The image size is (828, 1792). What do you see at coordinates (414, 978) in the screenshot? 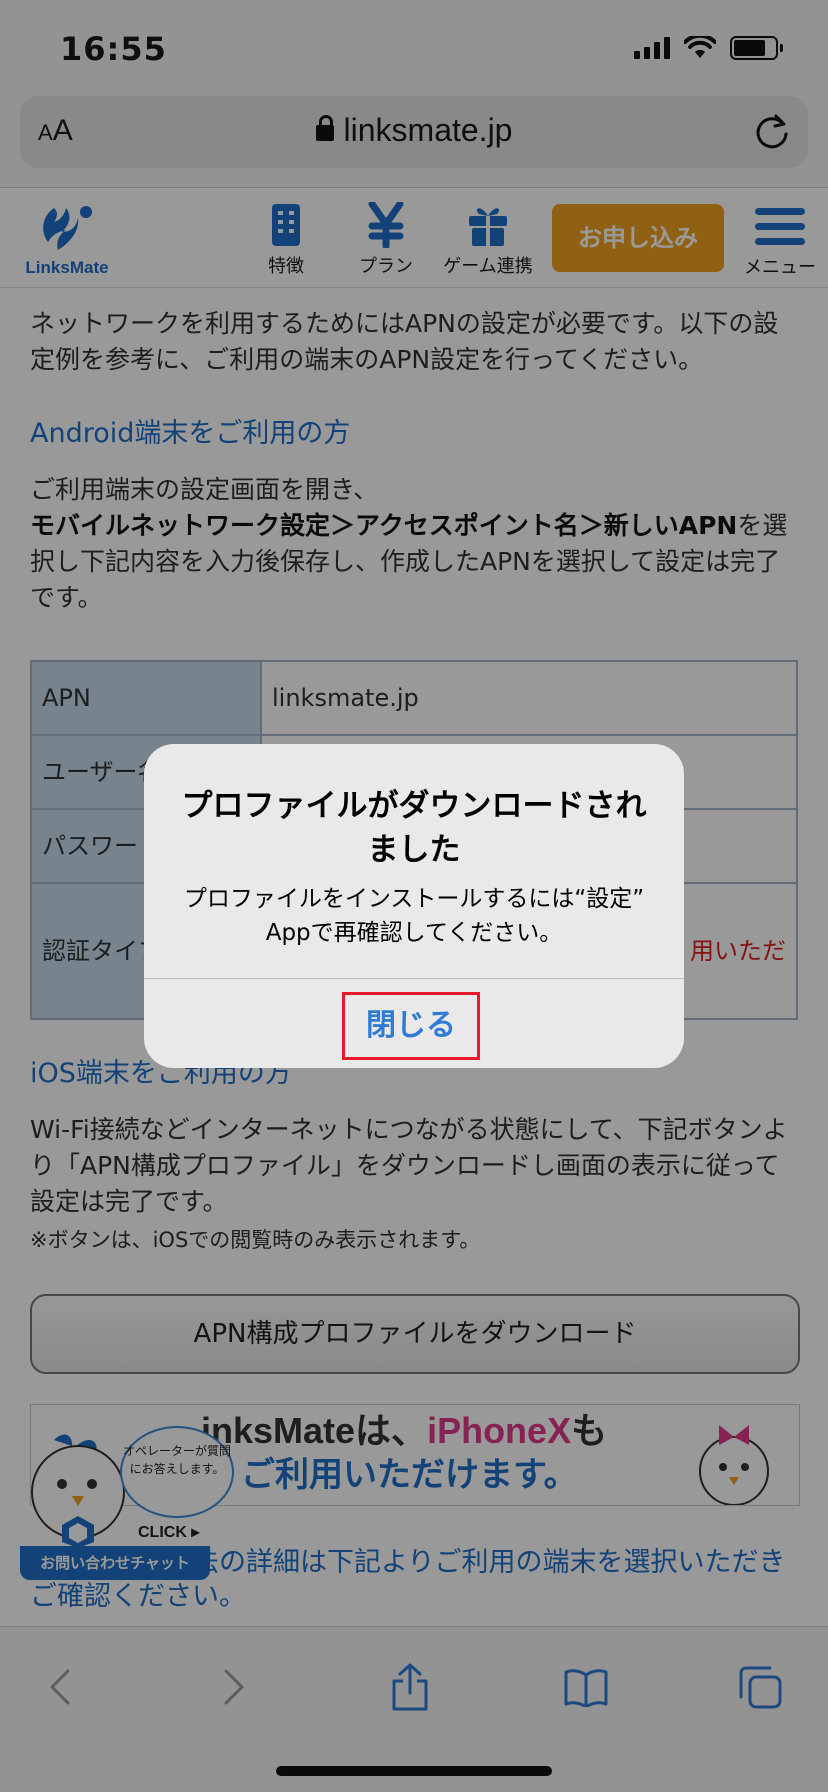
I see `alert-divider` at bounding box center [414, 978].